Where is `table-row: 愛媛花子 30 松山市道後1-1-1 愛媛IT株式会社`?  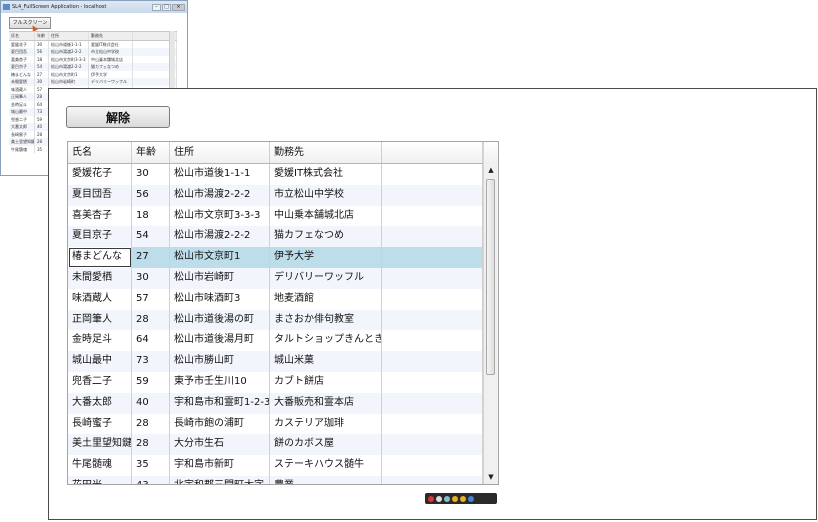
table-row: 愛媛花子 30 松山市道後1-1-1 愛媛IT株式会社 is located at coordinates (275, 174).